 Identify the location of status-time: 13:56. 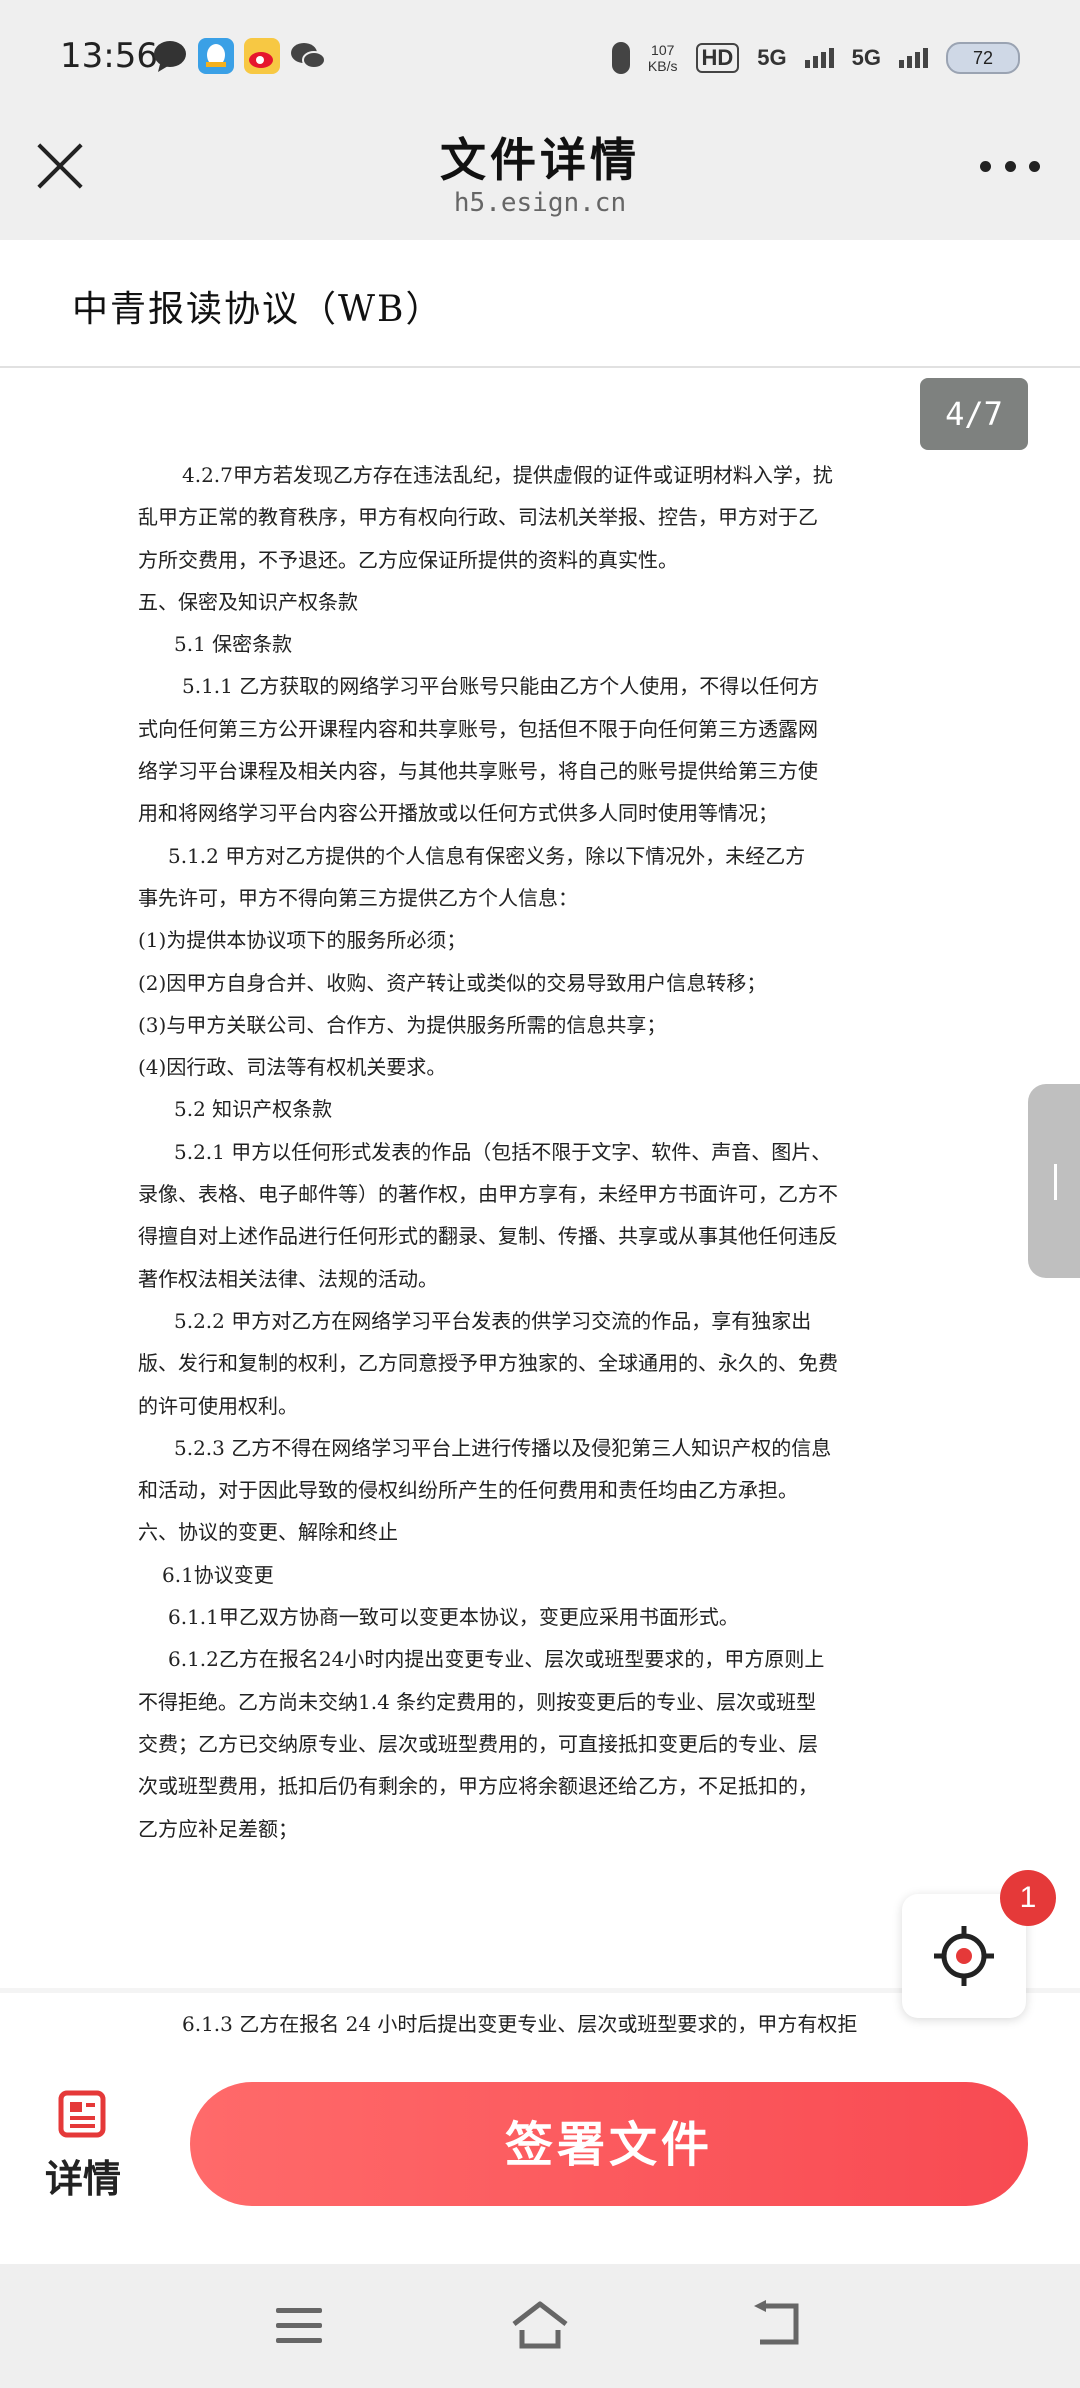
(109, 56).